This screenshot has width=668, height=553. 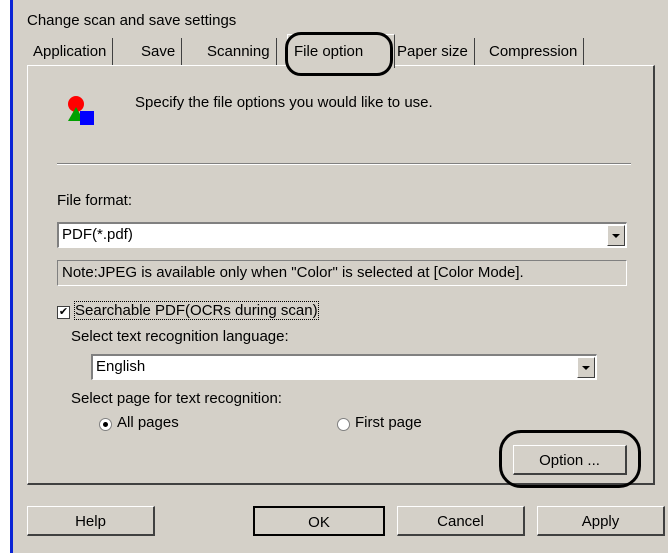 I want to click on language-value: English, so click(x=121, y=366).